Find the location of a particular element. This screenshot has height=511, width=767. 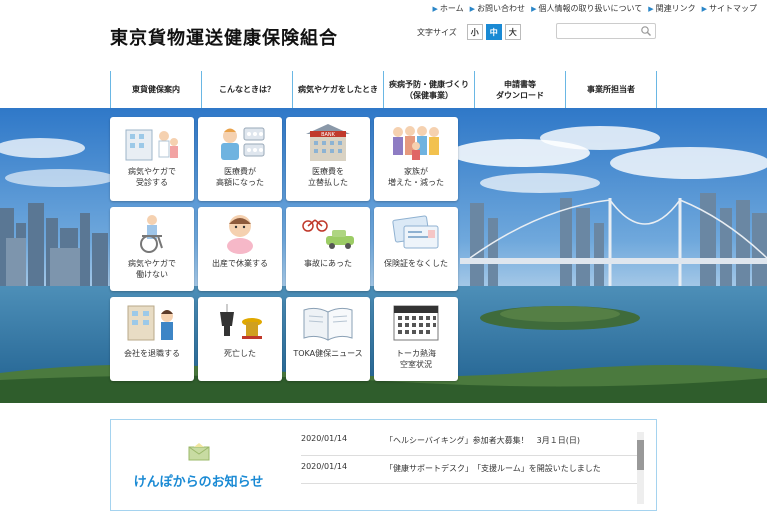

font-size-small-button: 小 is located at coordinates (474, 32).